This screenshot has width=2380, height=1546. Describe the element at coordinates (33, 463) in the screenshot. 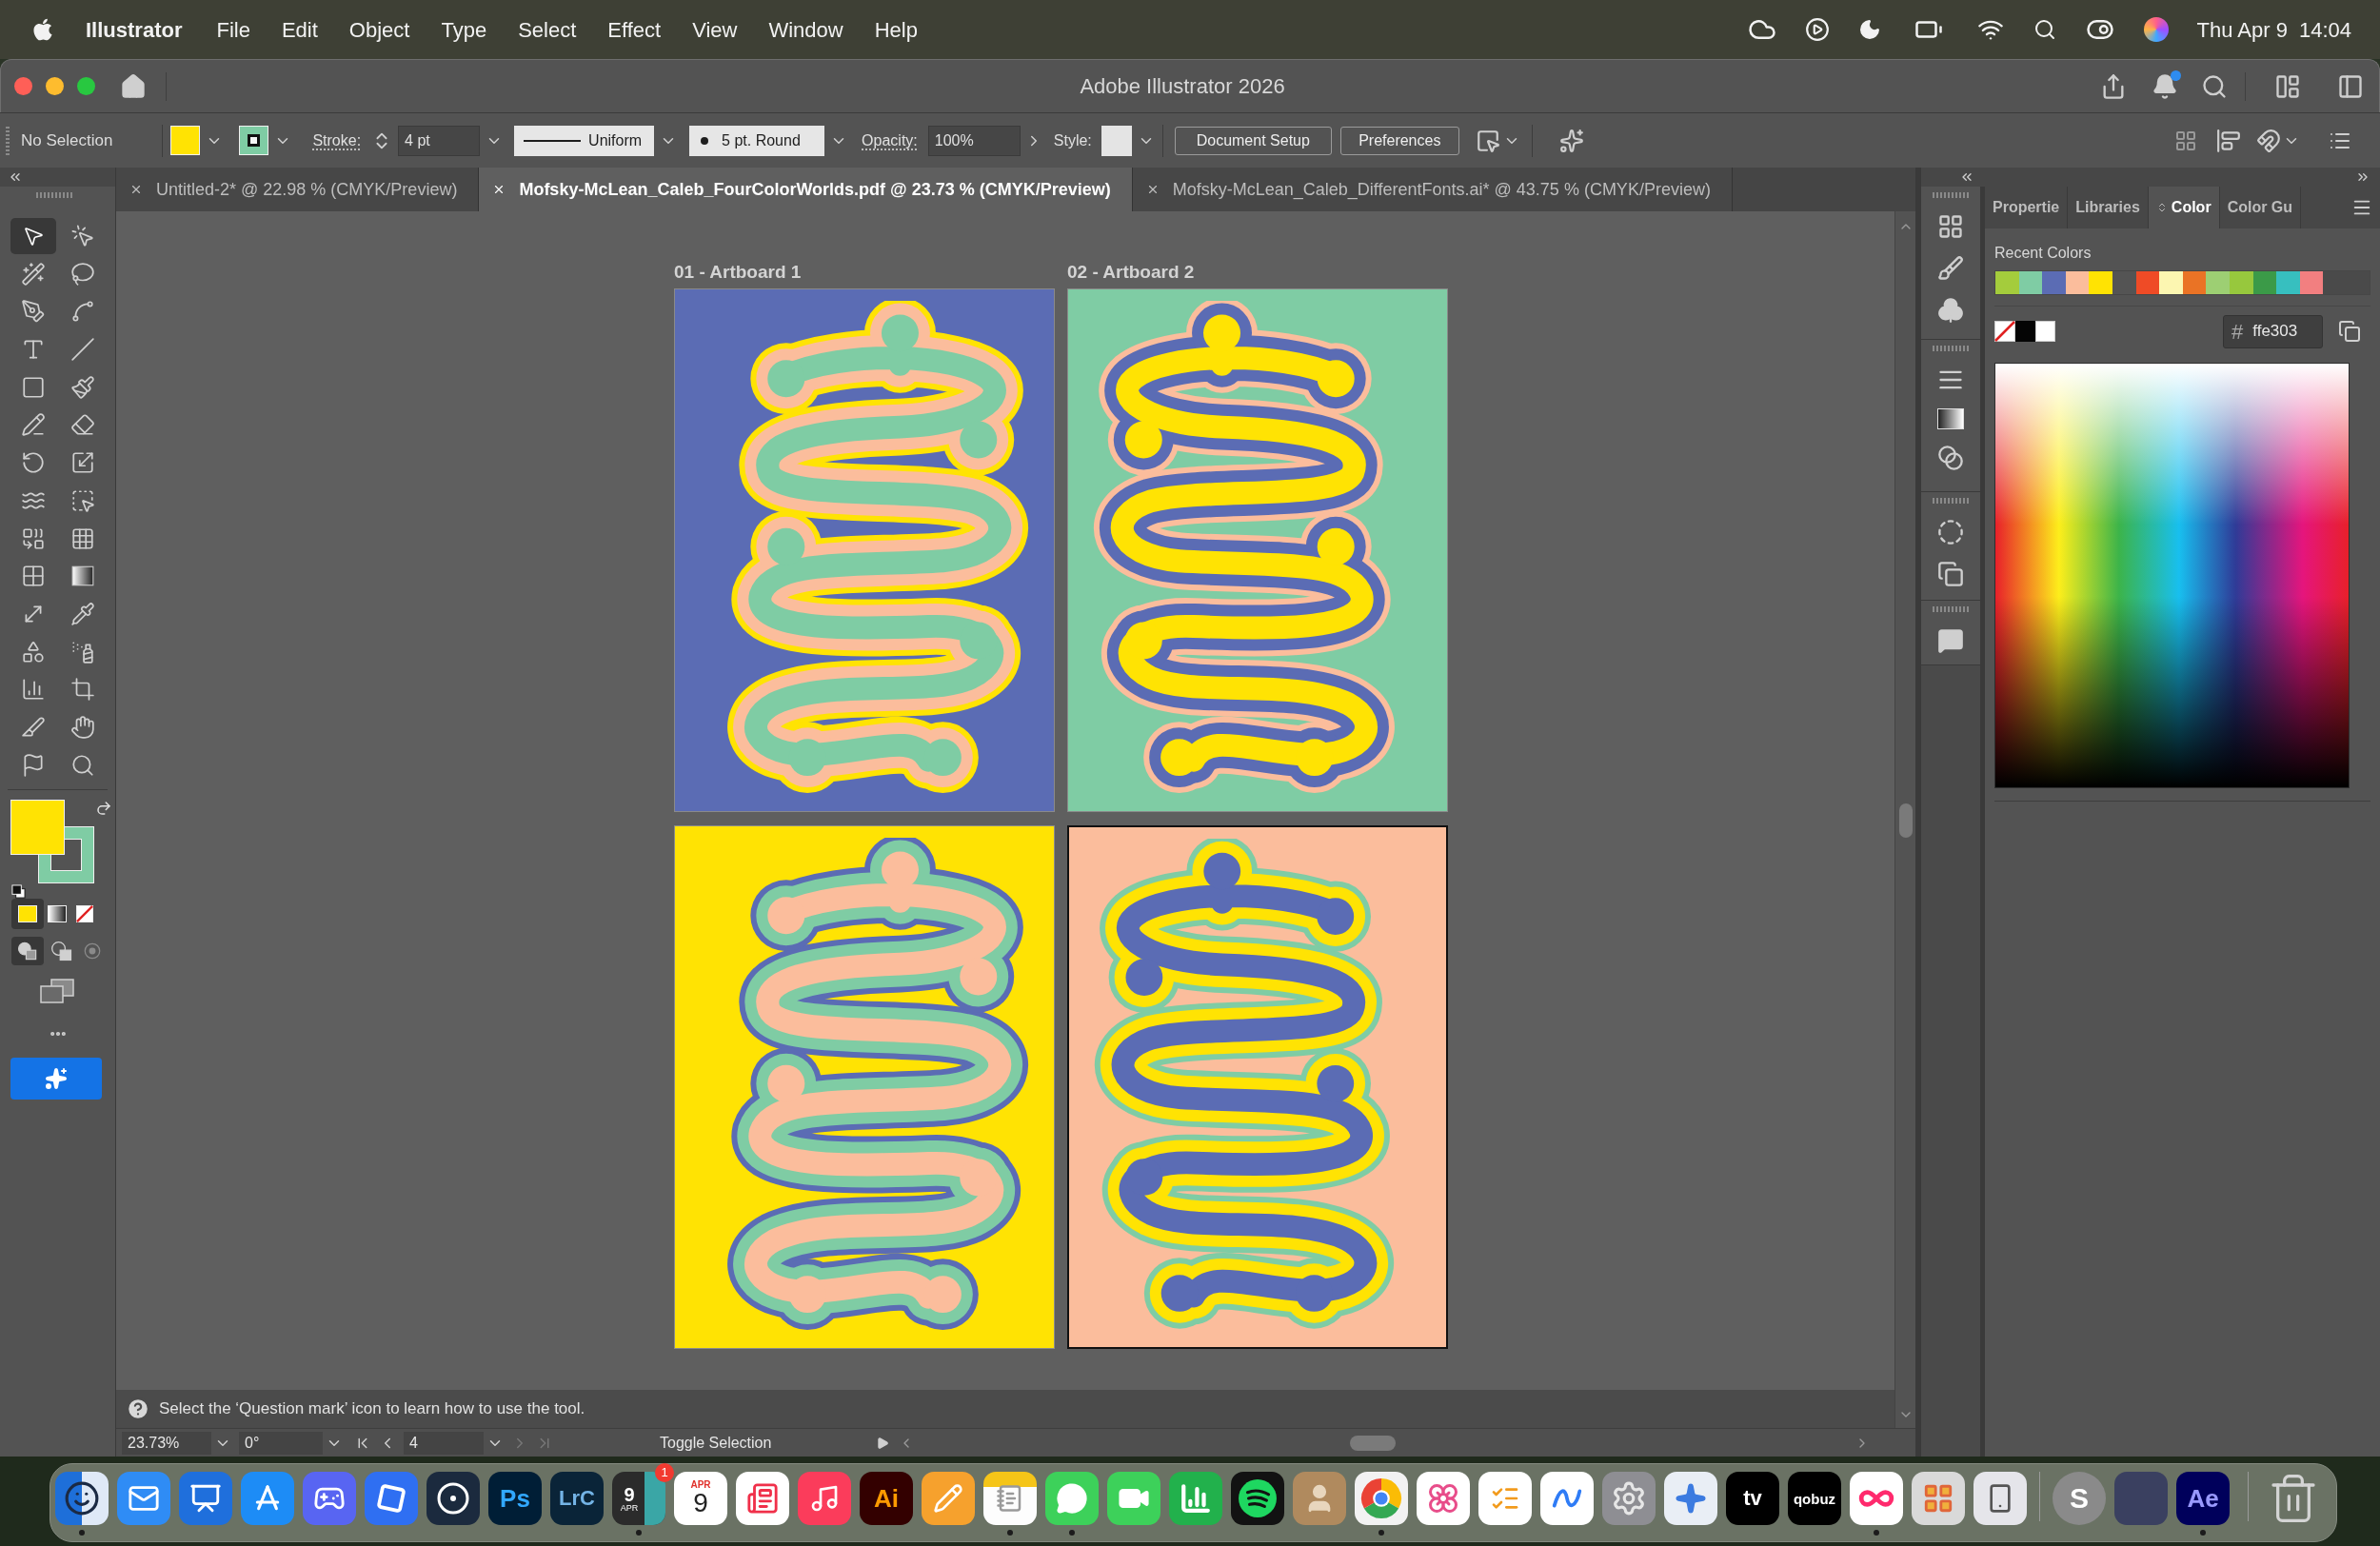

I see `rotate-arrow-icon` at that location.